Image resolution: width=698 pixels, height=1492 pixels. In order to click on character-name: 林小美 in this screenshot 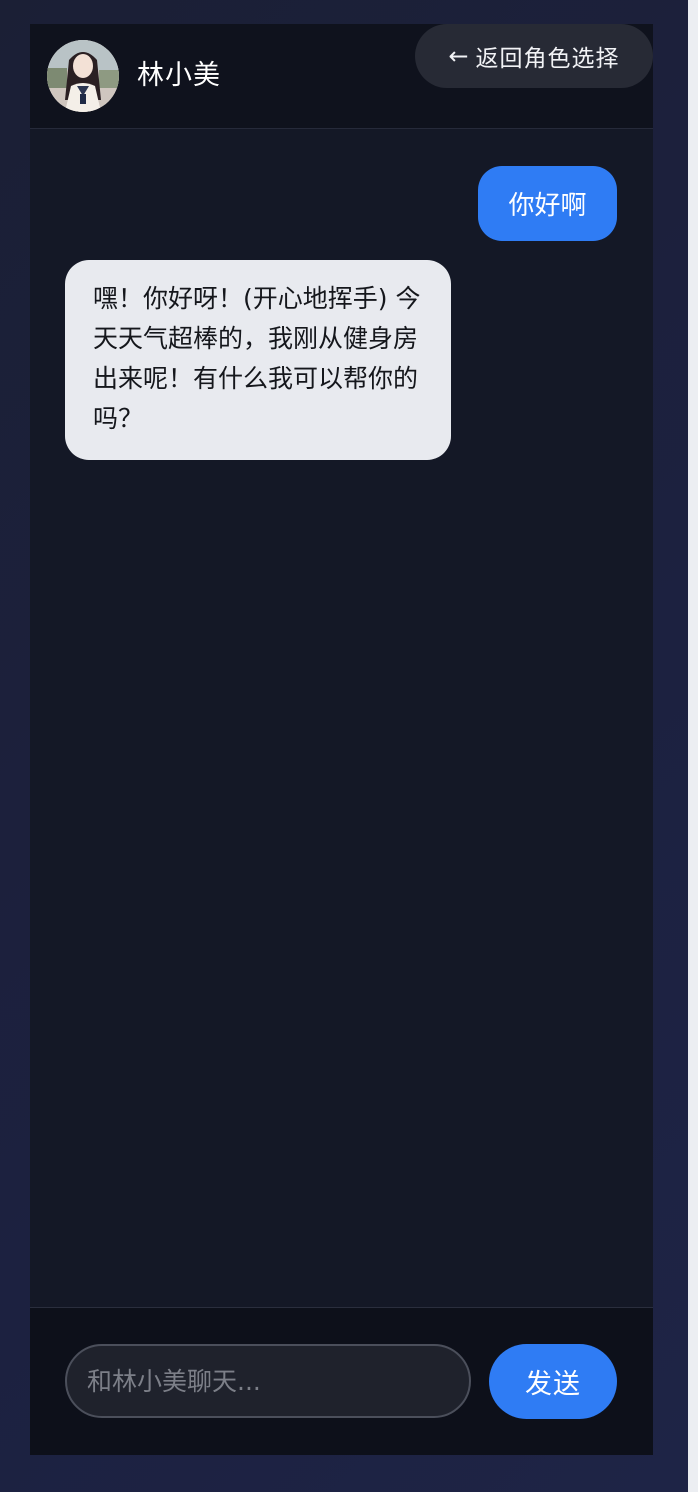, I will do `click(179, 75)`.